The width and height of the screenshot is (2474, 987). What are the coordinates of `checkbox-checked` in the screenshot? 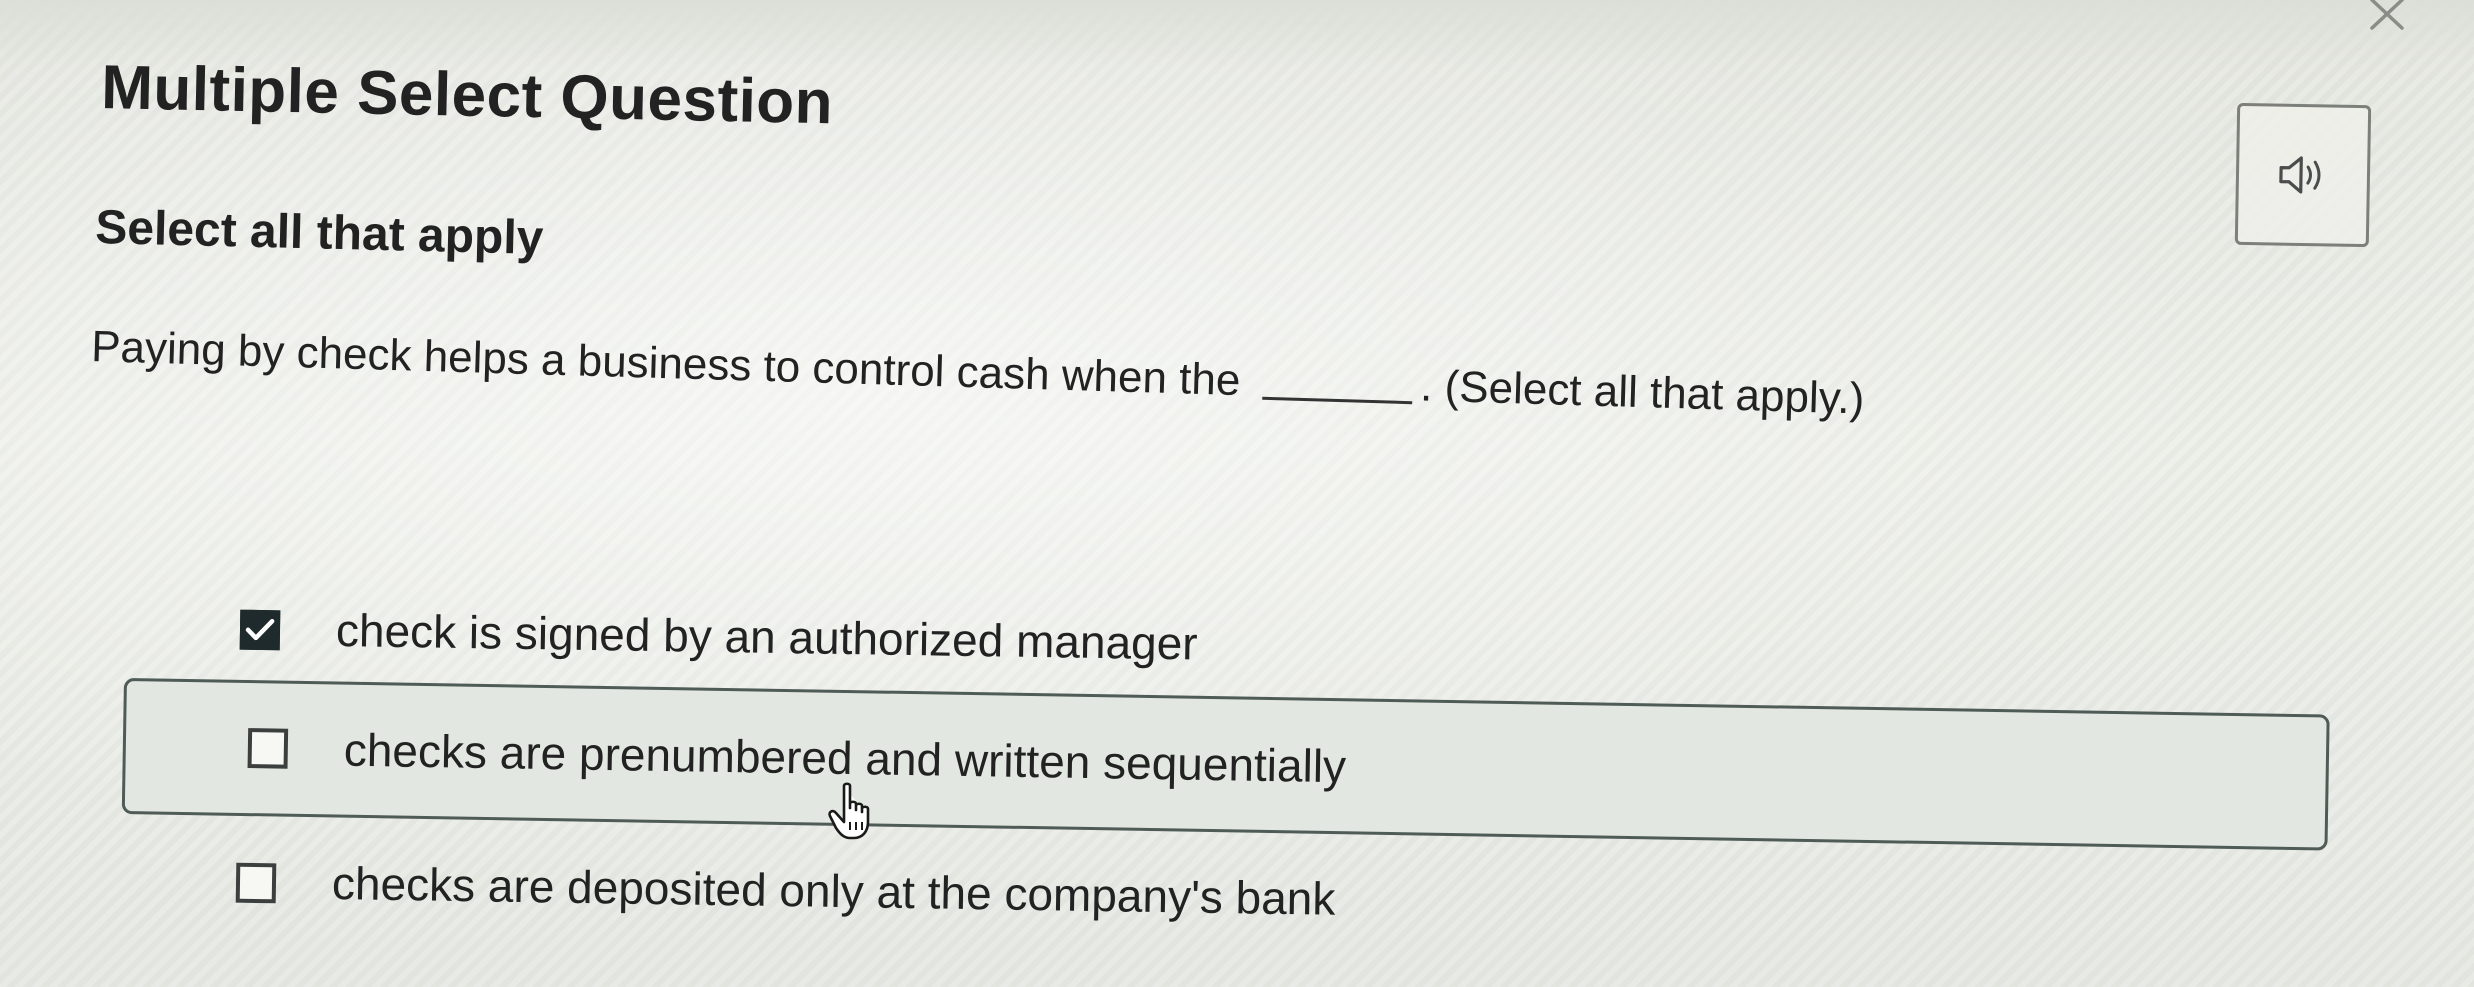 It's located at (260, 630).